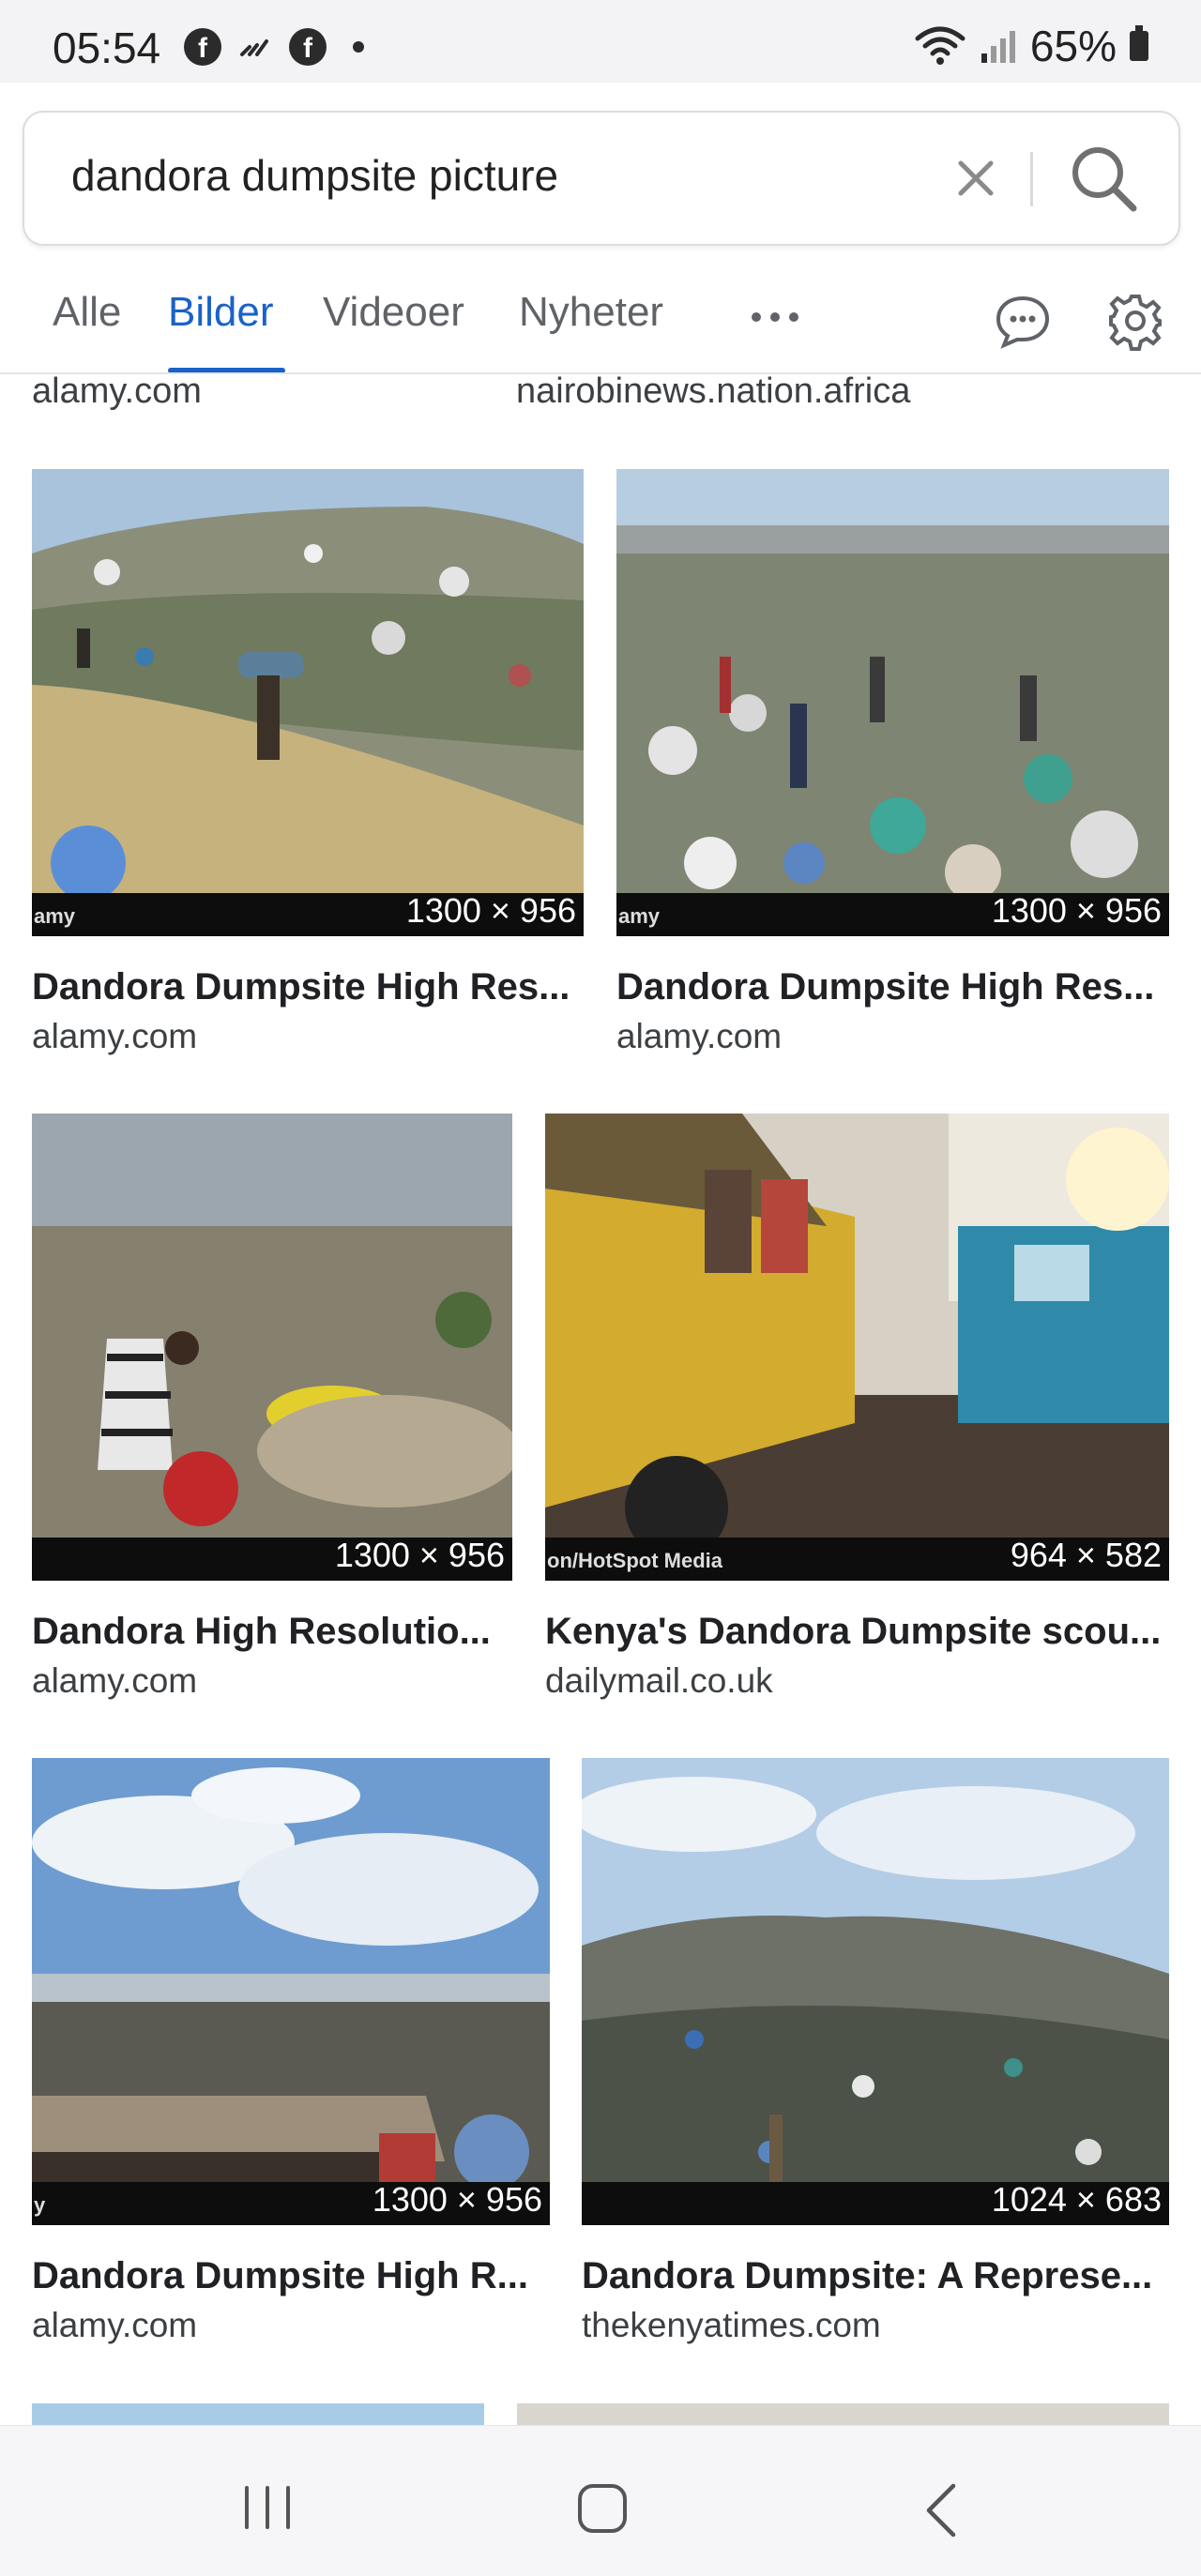 The width and height of the screenshot is (1201, 2576). What do you see at coordinates (601, 178) in the screenshot?
I see `search-box: dandora dumpsite picture` at bounding box center [601, 178].